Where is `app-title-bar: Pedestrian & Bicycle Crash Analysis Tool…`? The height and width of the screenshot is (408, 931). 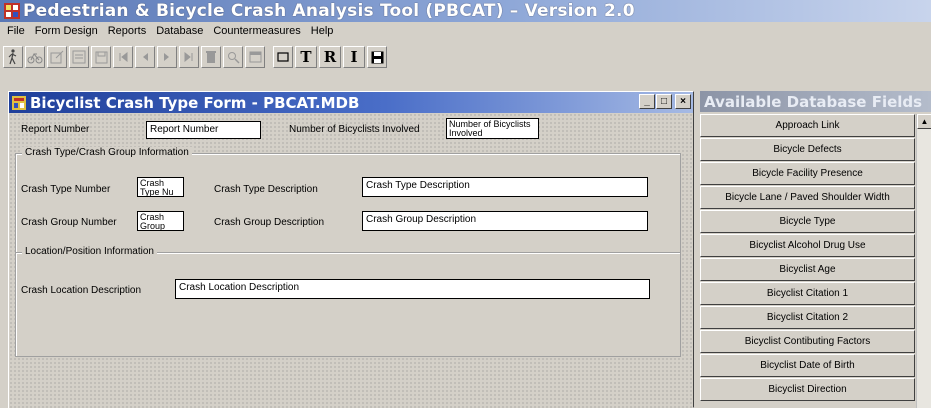
app-title-bar: Pedestrian & Bicycle Crash Analysis Tool… is located at coordinates (465, 11).